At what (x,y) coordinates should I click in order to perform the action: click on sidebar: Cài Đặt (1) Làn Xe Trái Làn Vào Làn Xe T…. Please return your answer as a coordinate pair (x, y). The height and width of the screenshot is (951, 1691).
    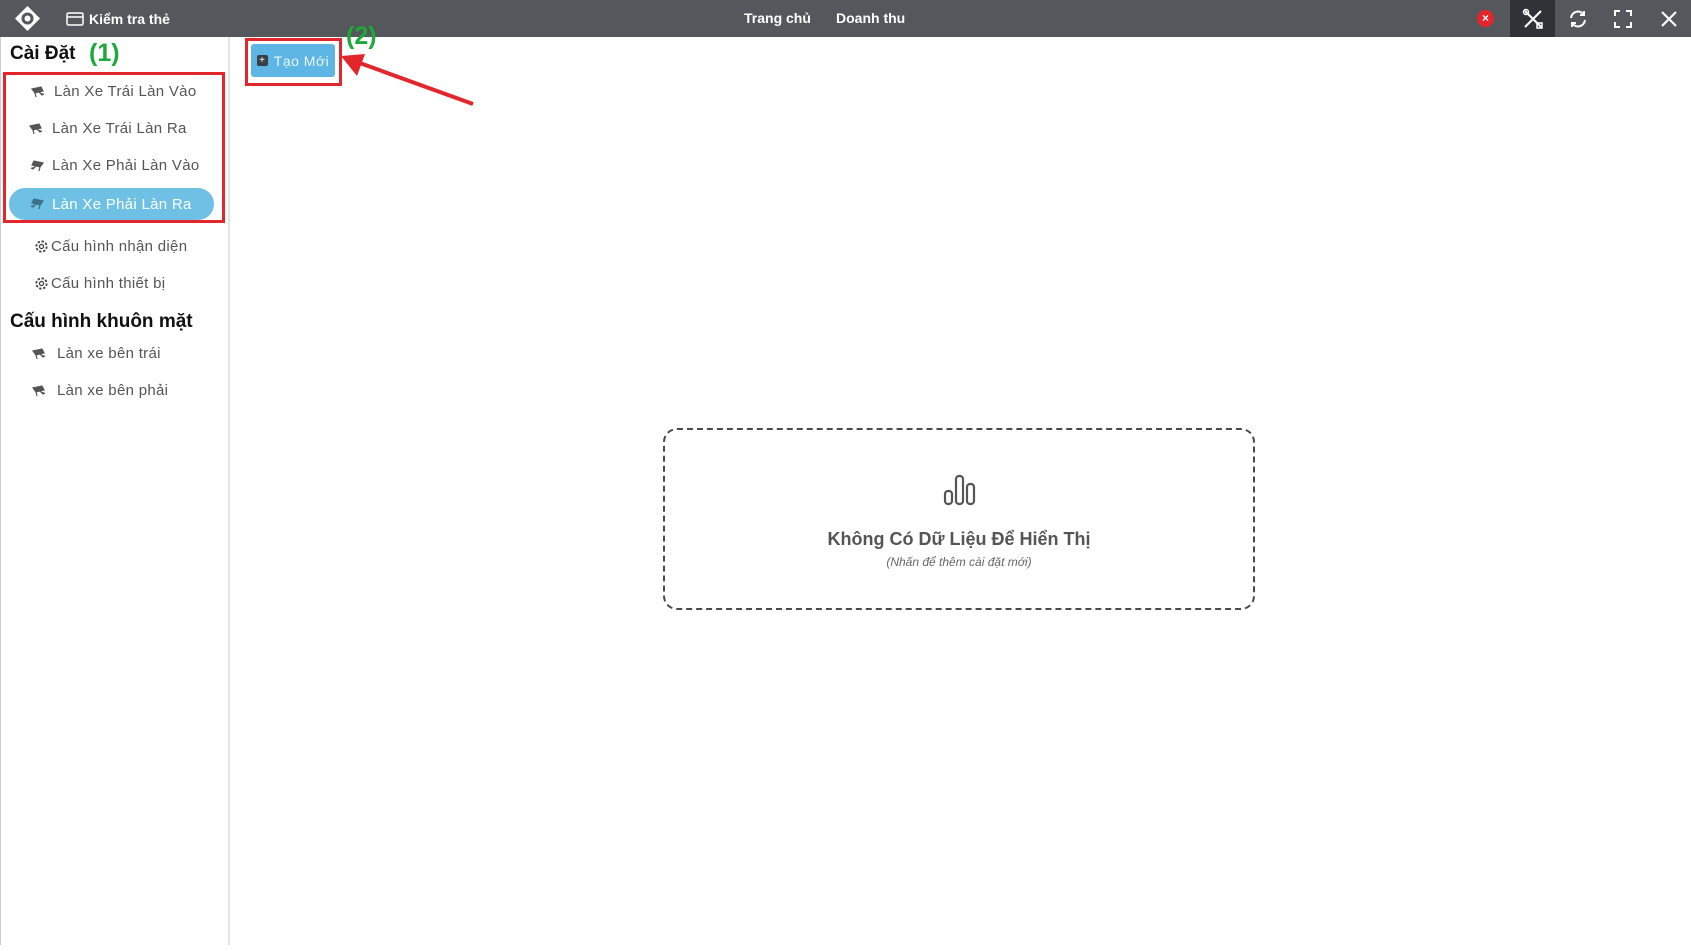
    Looking at the image, I should click on (115, 491).